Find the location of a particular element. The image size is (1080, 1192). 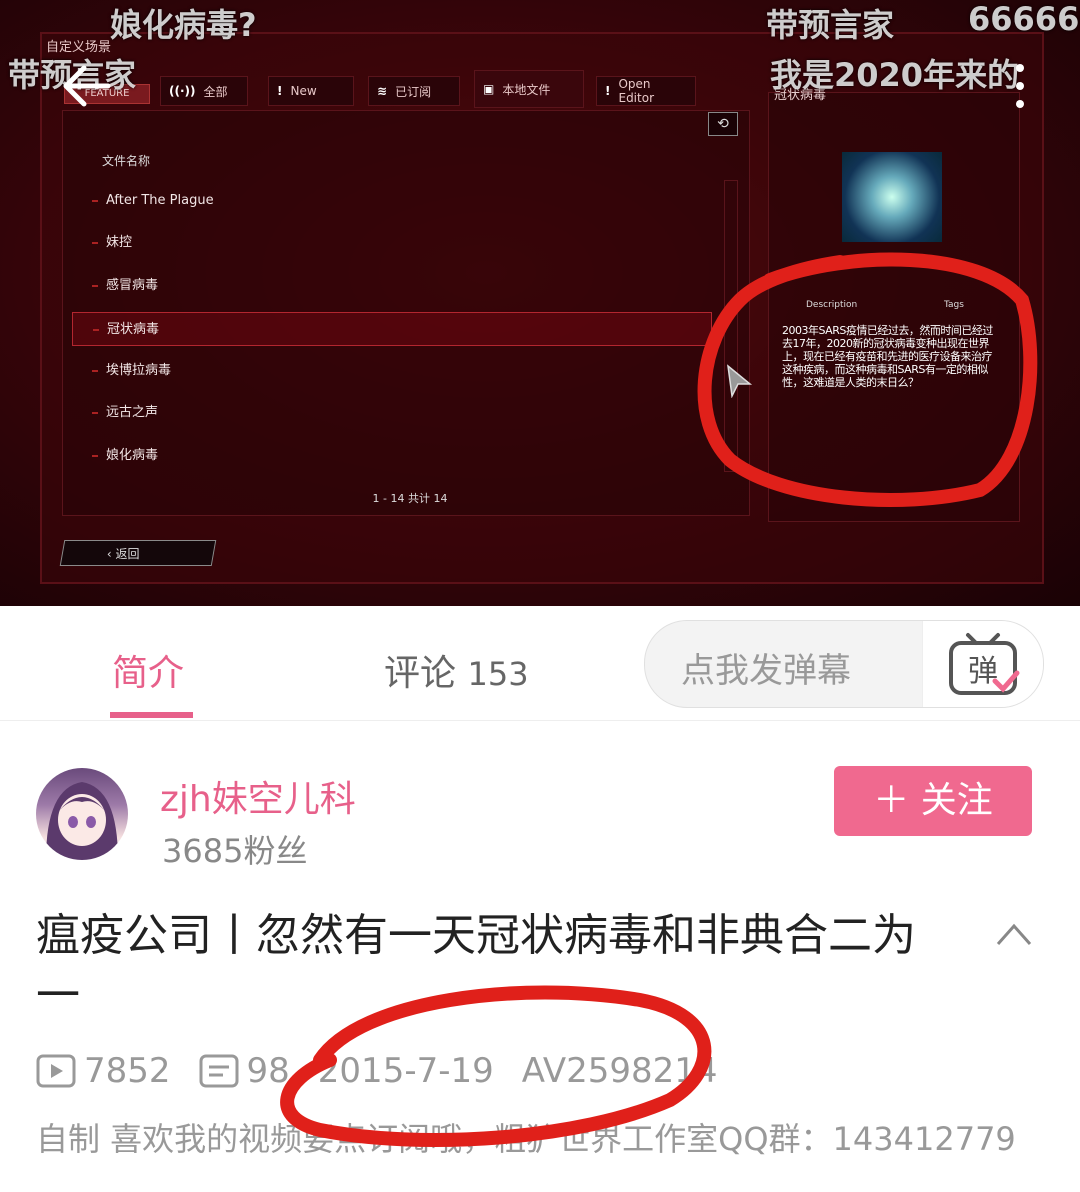

publish-date: 2015-7-19 is located at coordinates (405, 1071).